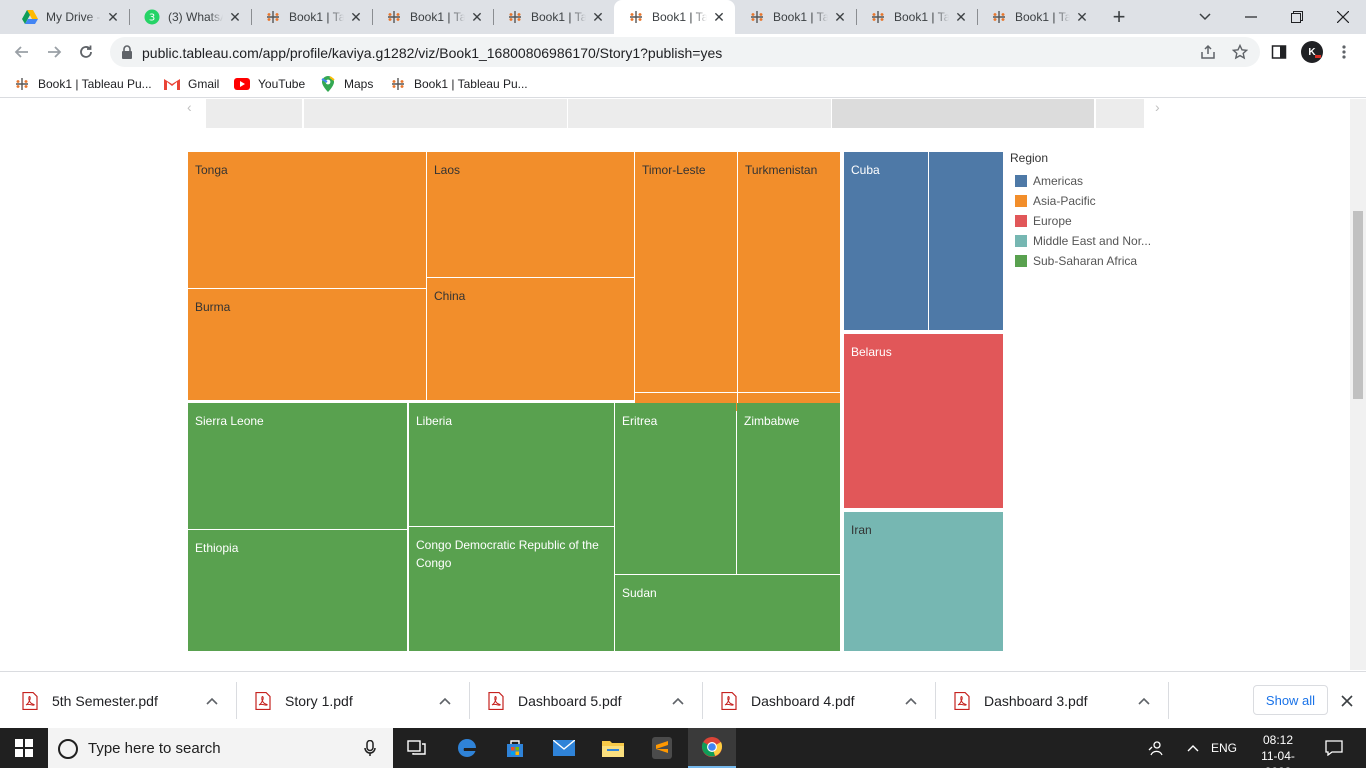 The width and height of the screenshot is (1366, 780). I want to click on treemap-cell: Eritrea, so click(675, 488).